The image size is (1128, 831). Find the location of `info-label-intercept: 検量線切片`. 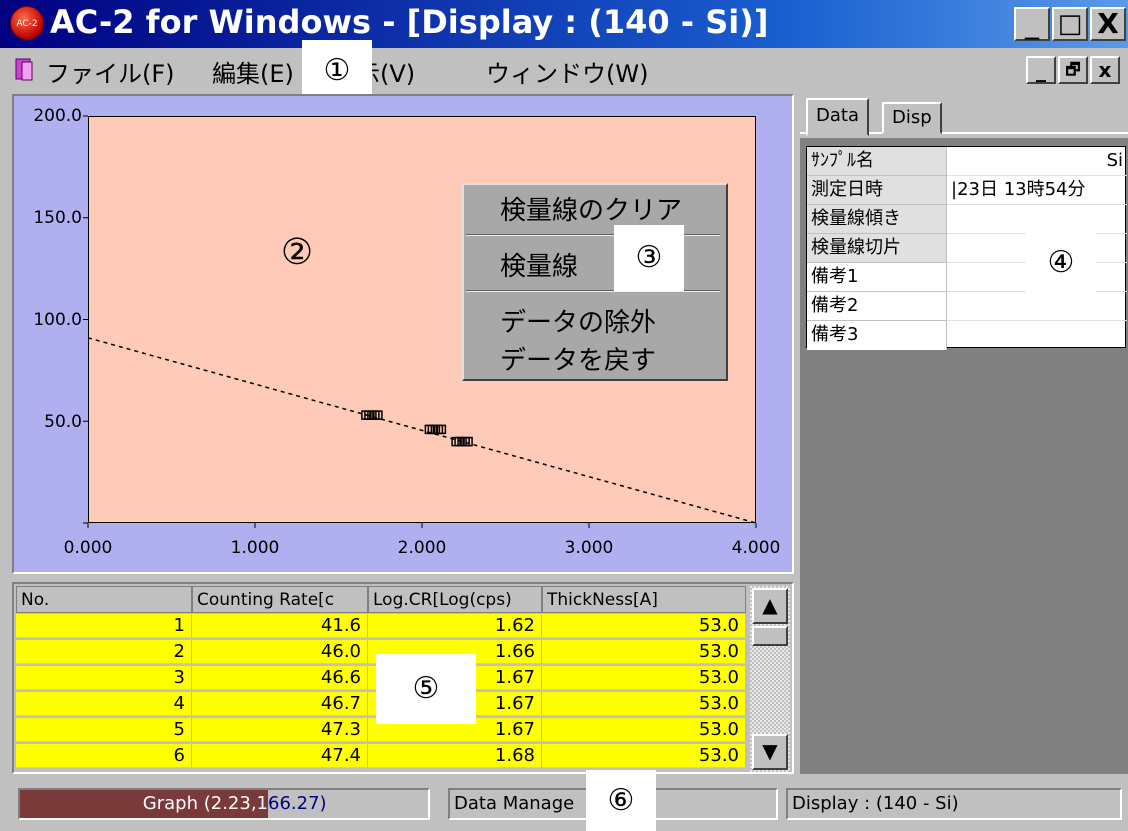

info-label-intercept: 検量線切片 is located at coordinates (877, 248).